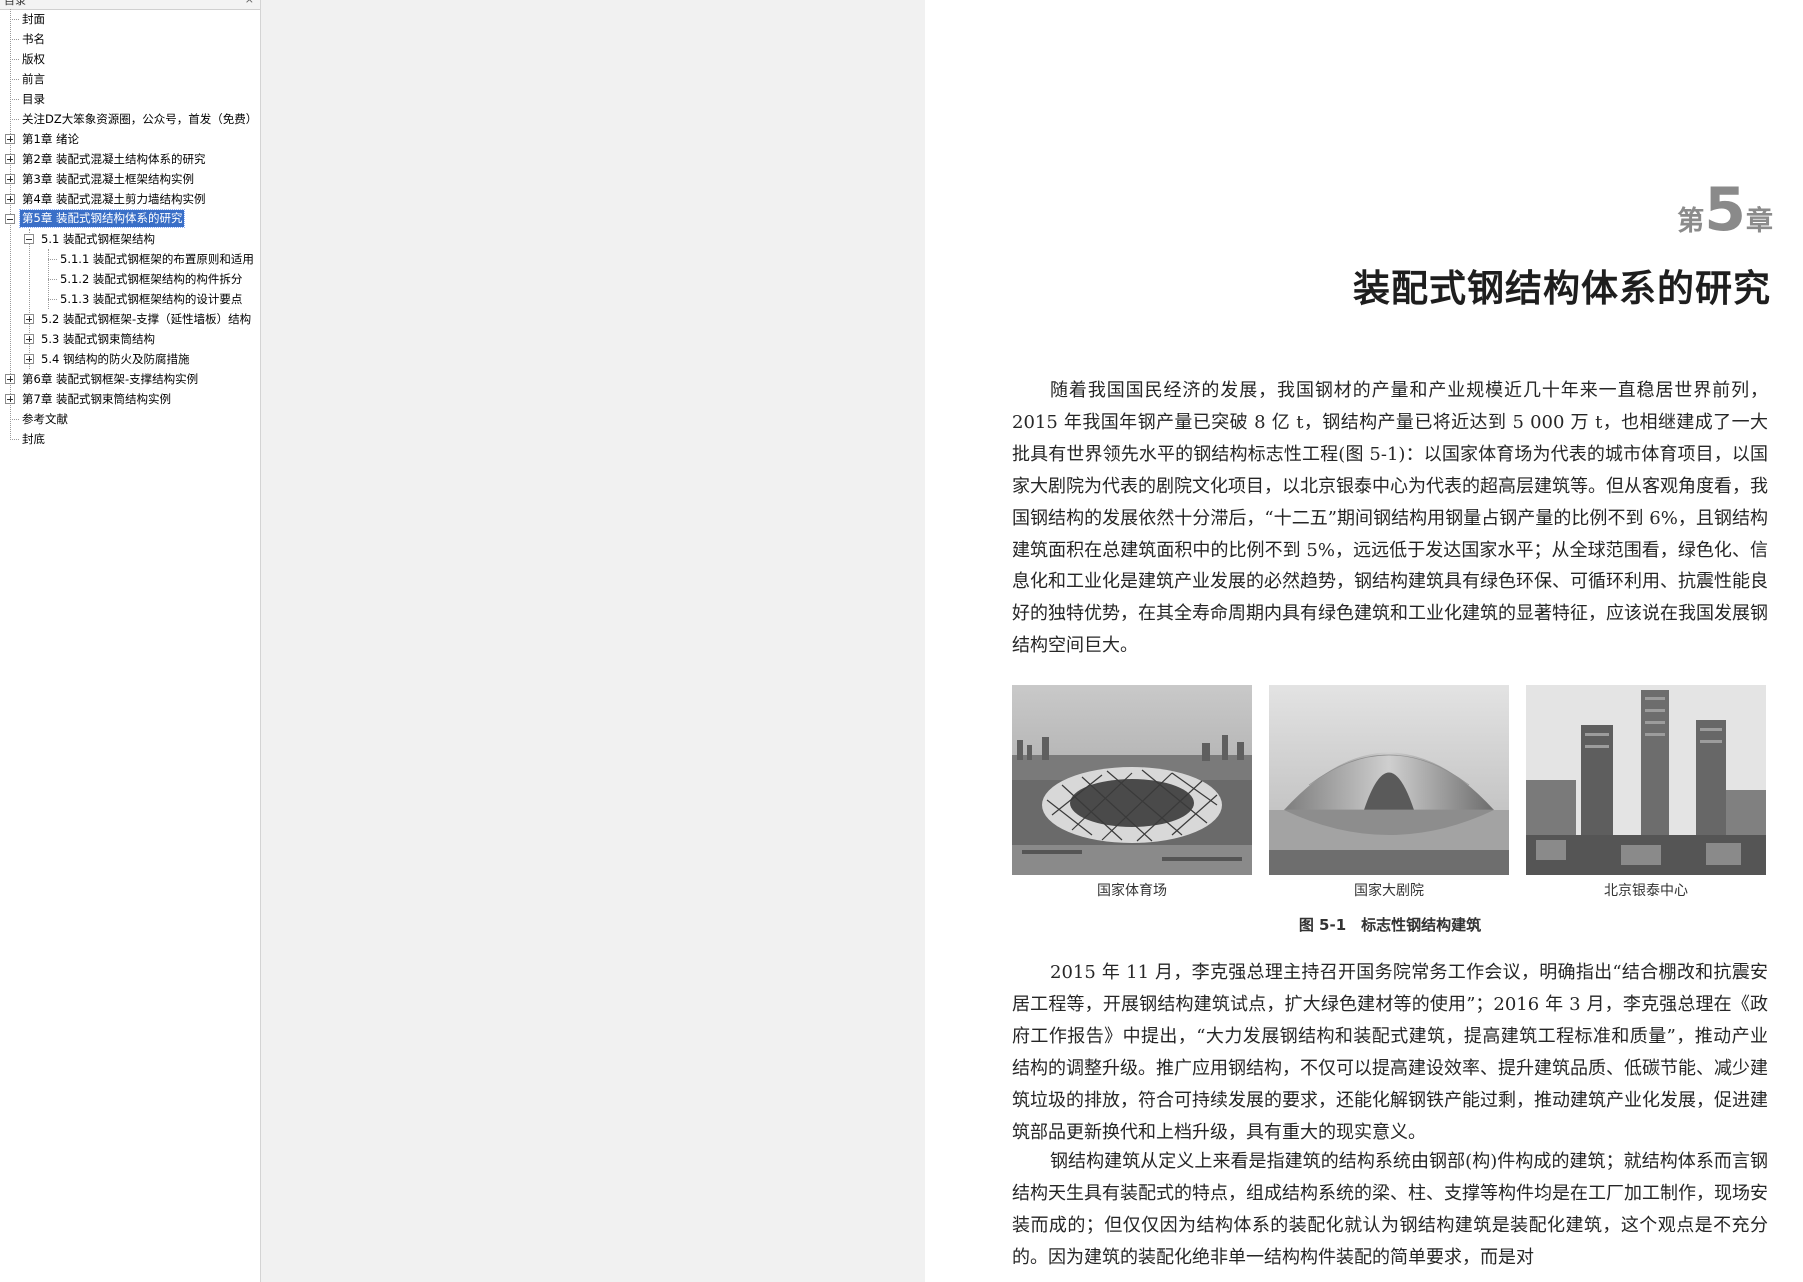  I want to click on toc-label: 5.1 装配式钢框架结构, so click(98, 239).